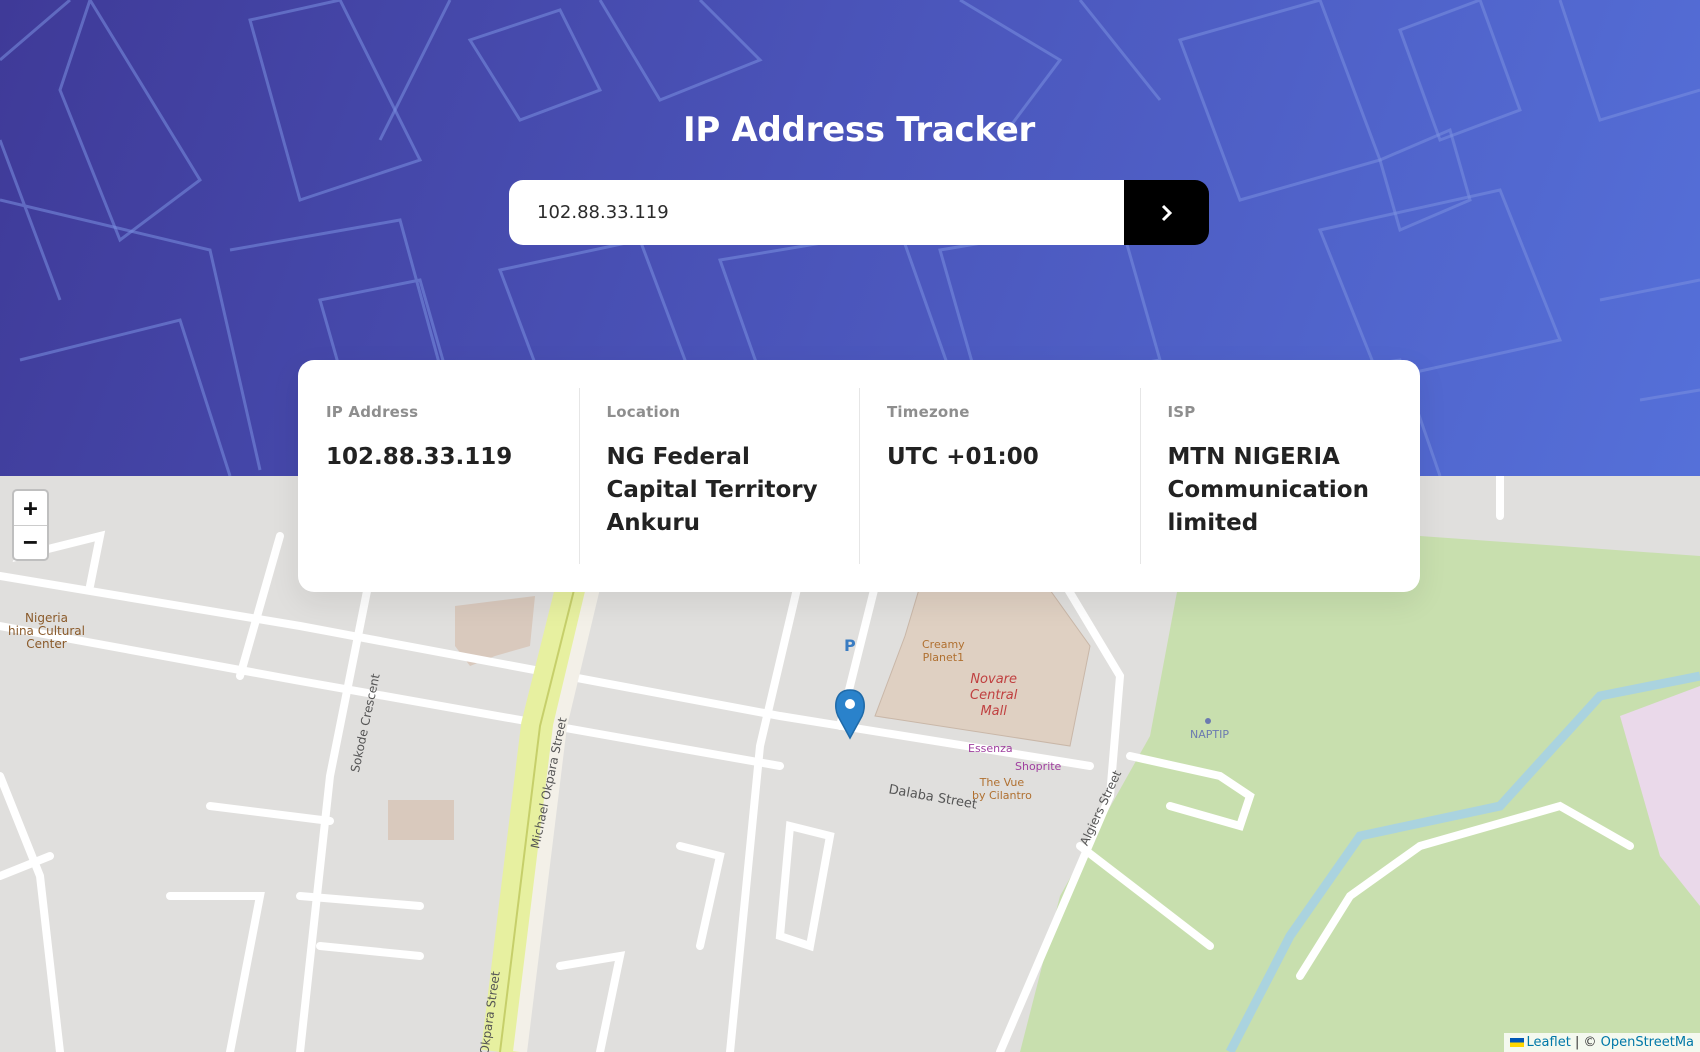 Image resolution: width=1700 pixels, height=1052 pixels. Describe the element at coordinates (1181, 412) in the screenshot. I see `isp-label: ISP` at that location.